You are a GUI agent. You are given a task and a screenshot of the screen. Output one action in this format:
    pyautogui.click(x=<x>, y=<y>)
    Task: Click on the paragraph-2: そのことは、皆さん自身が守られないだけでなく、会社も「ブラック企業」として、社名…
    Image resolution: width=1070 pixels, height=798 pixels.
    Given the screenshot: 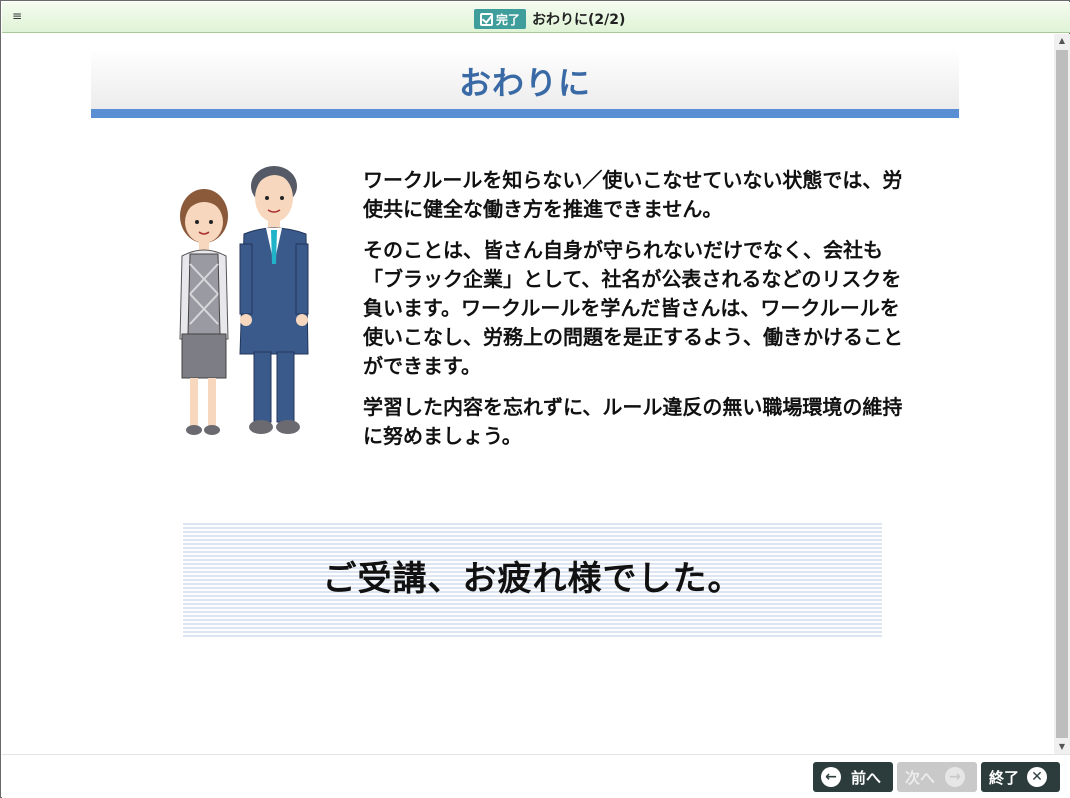 What is the action you would take?
    pyautogui.click(x=633, y=308)
    